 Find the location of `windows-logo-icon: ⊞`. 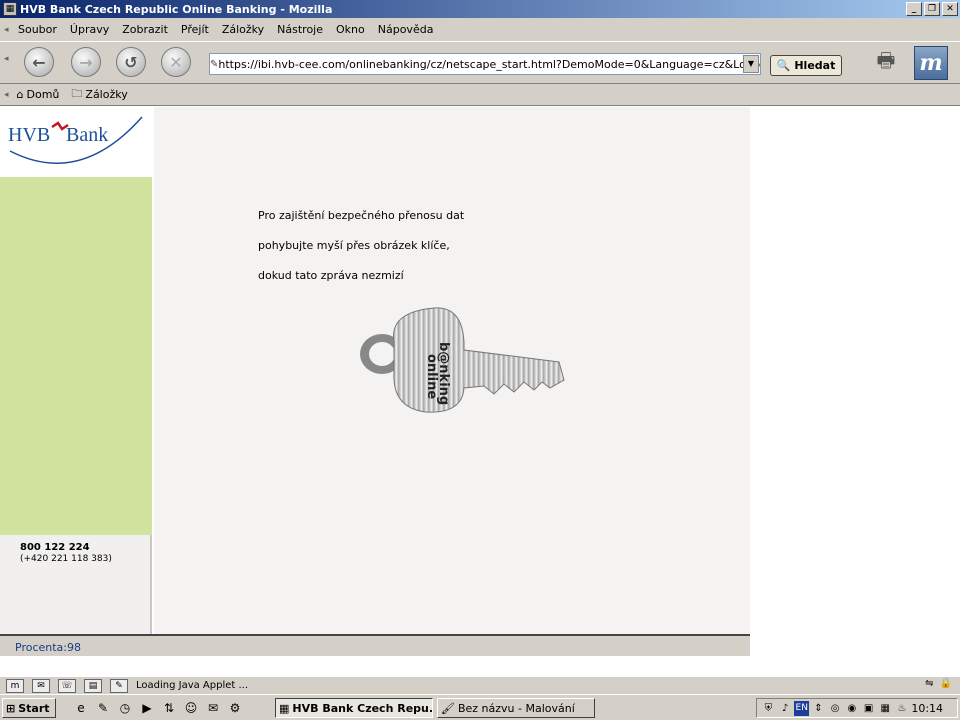

windows-logo-icon: ⊞ is located at coordinates (11, 708).